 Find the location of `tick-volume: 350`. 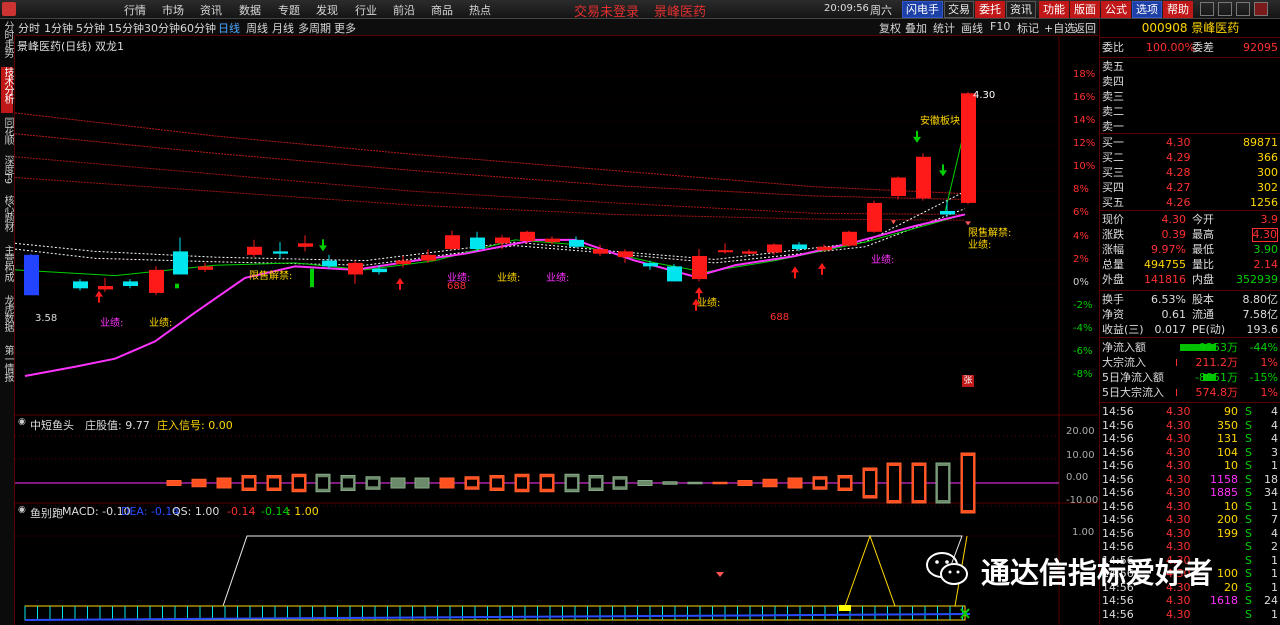

tick-volume: 350 is located at coordinates (1227, 425).